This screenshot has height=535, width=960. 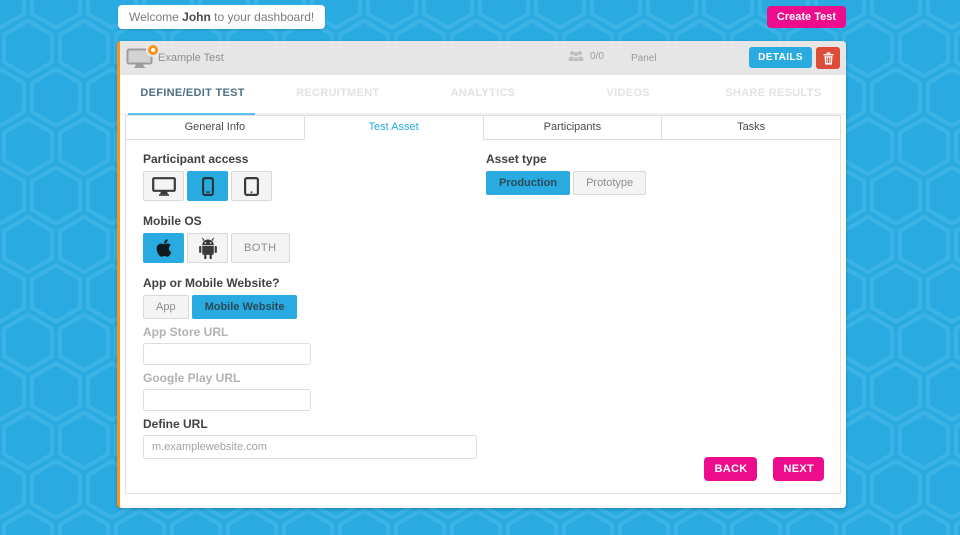 I want to click on access-mobile-button, so click(x=207, y=186).